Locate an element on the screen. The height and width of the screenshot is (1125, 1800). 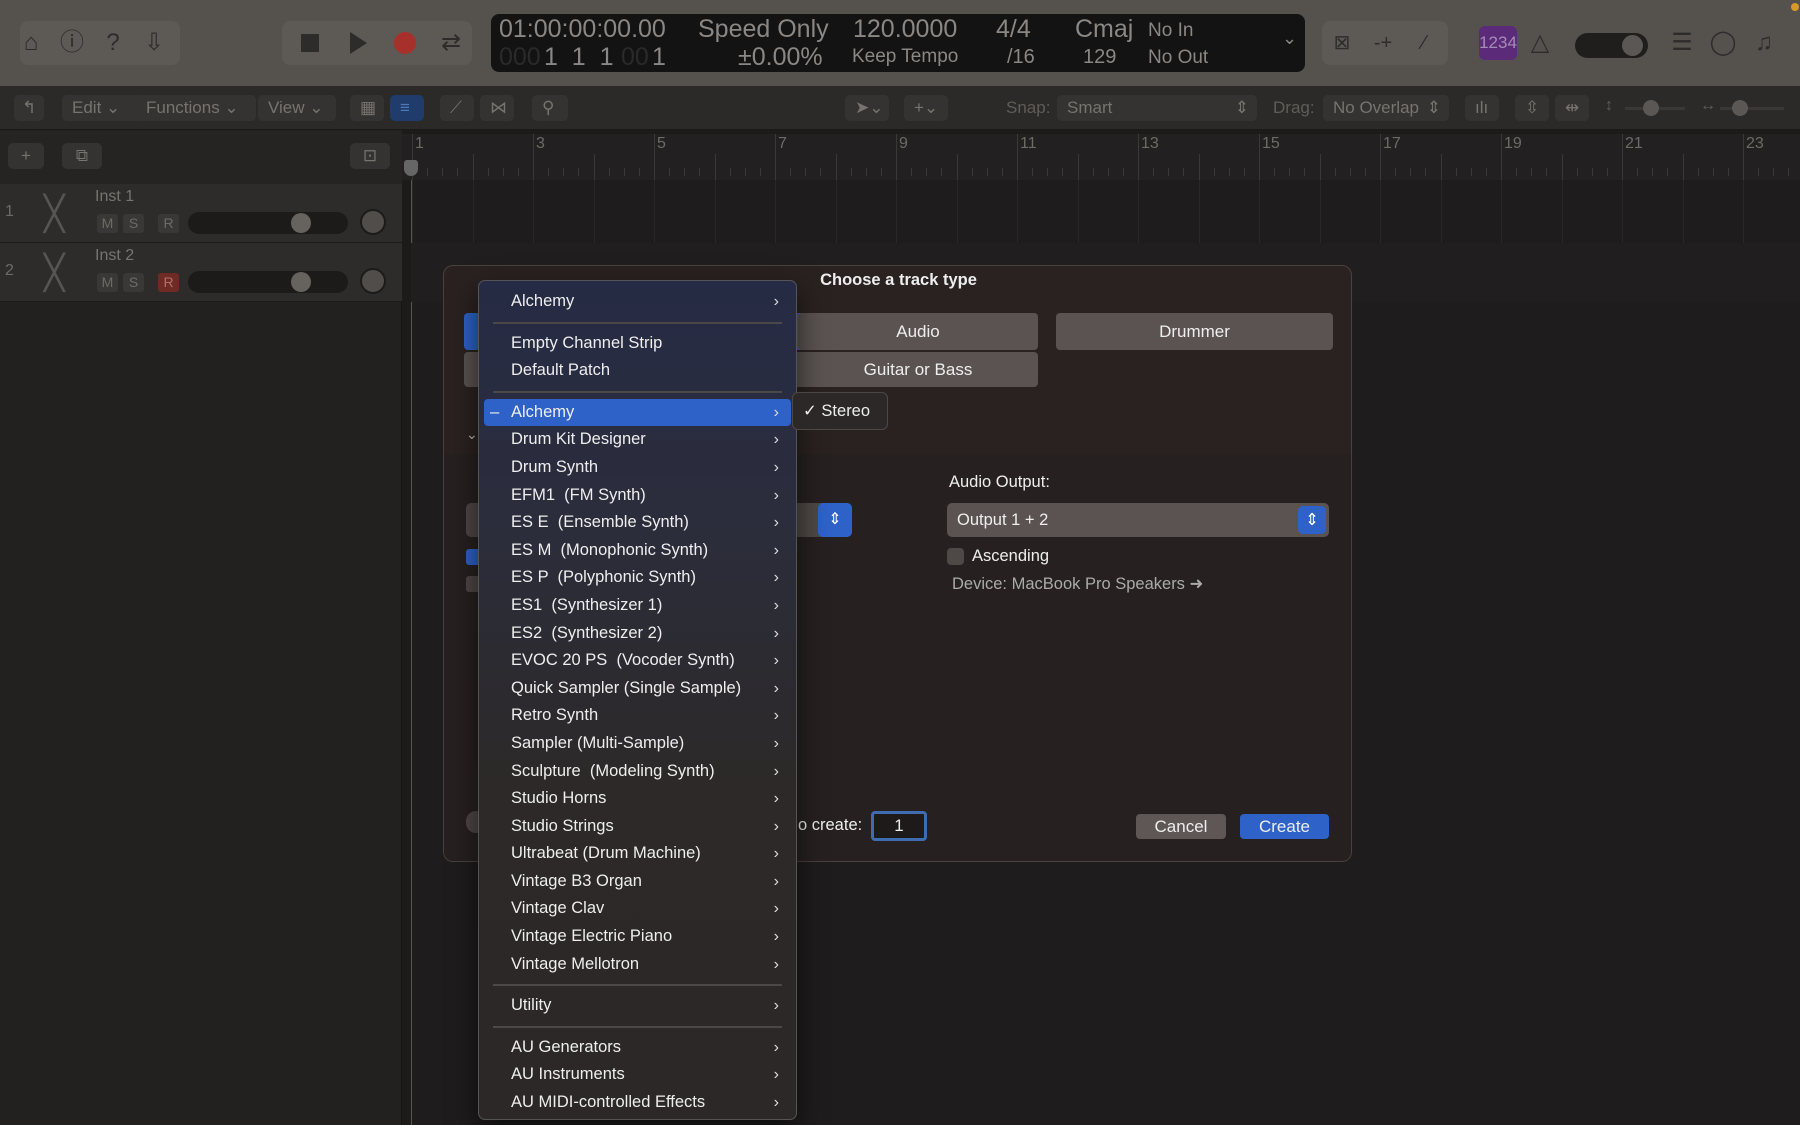
guitar-bass-type-button: Guitar or Bass is located at coordinates (918, 369).